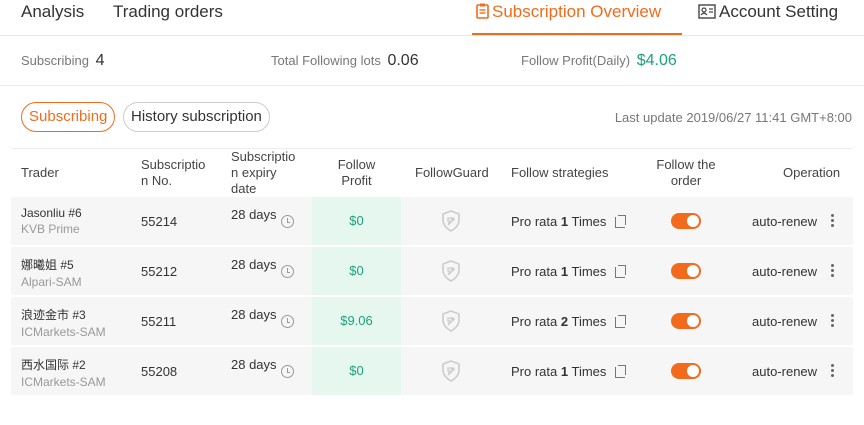 Image resolution: width=864 pixels, height=425 pixels. I want to click on tab-account-setting-label: Account Setting, so click(779, 11).